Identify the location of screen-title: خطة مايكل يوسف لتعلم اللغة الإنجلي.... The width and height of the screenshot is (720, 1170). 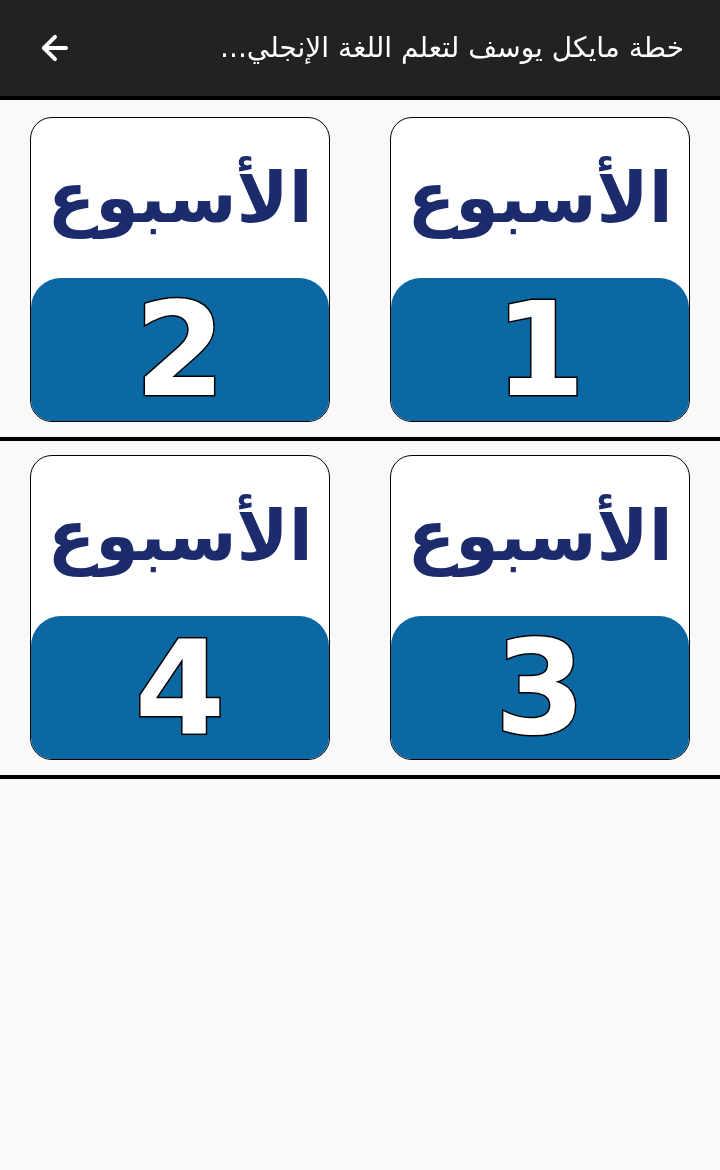
(451, 48).